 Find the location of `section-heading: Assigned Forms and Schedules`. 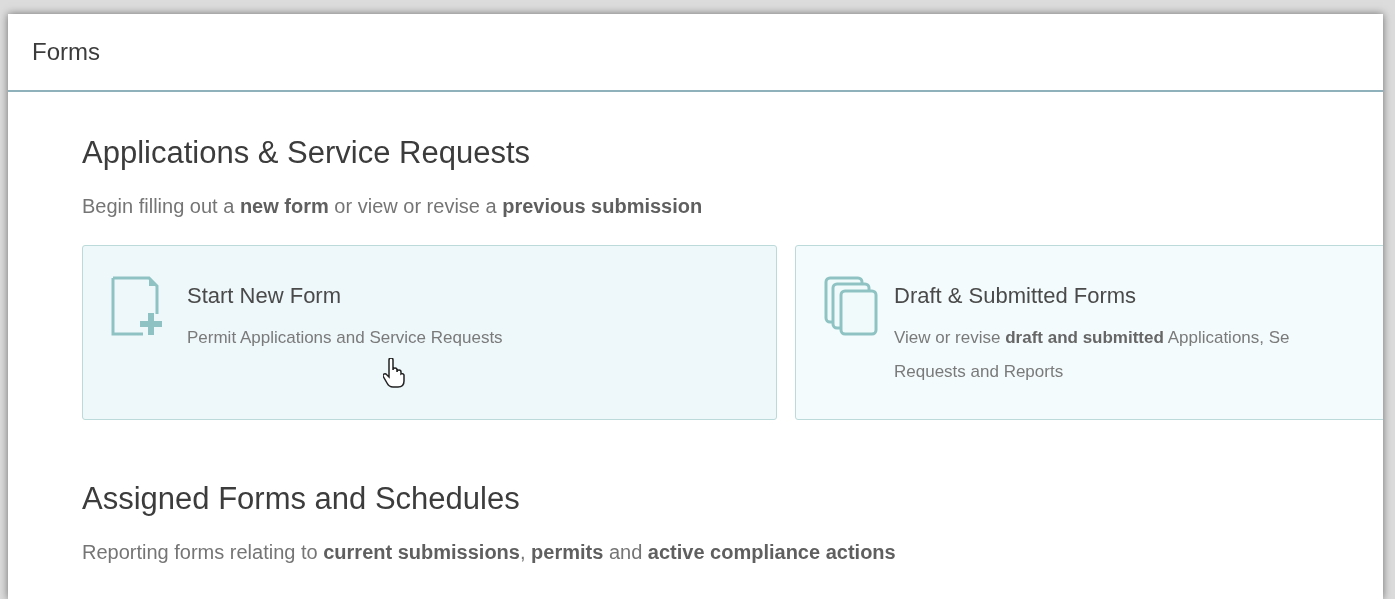

section-heading: Assigned Forms and Schedules is located at coordinates (301, 498).